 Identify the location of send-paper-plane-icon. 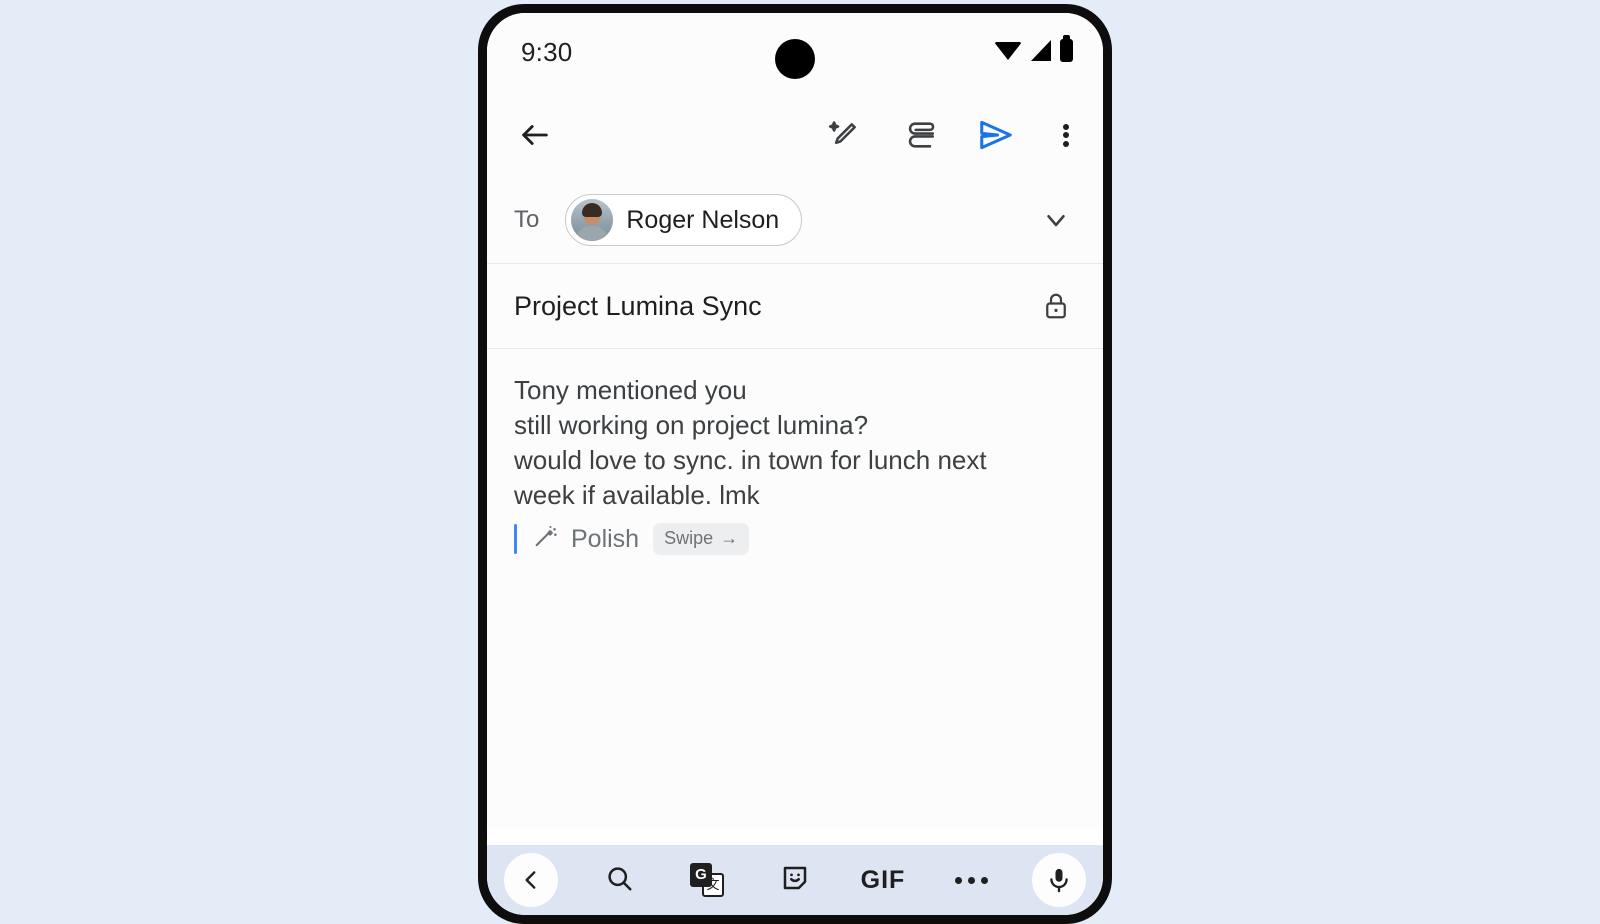
(996, 135).